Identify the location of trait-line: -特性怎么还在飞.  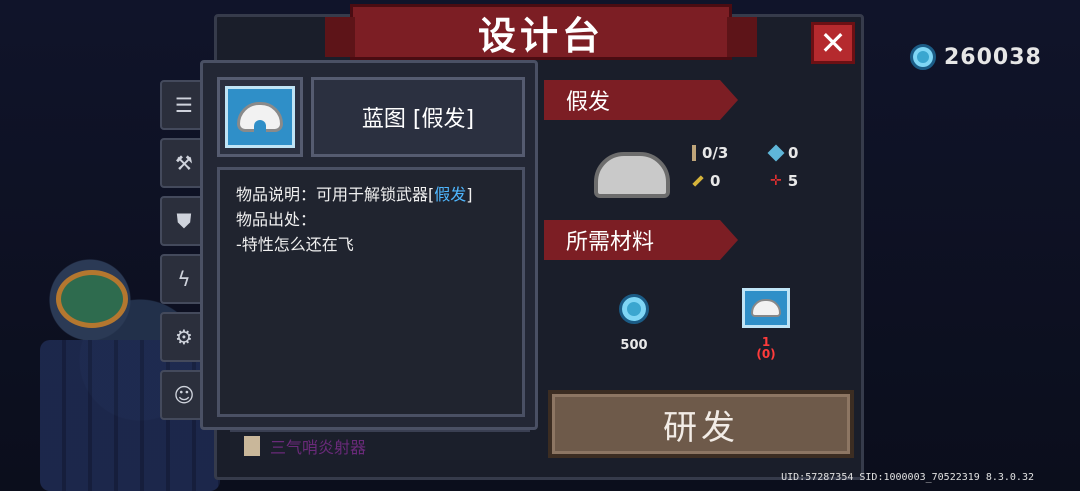
(295, 244).